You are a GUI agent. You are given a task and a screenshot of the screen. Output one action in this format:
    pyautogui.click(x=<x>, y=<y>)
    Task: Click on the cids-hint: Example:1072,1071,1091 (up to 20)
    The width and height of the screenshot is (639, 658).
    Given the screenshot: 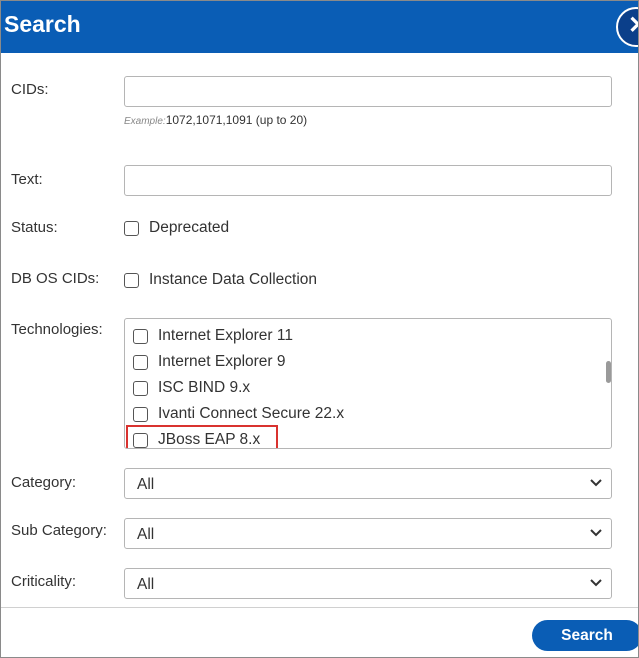 What is the action you would take?
    pyautogui.click(x=215, y=120)
    